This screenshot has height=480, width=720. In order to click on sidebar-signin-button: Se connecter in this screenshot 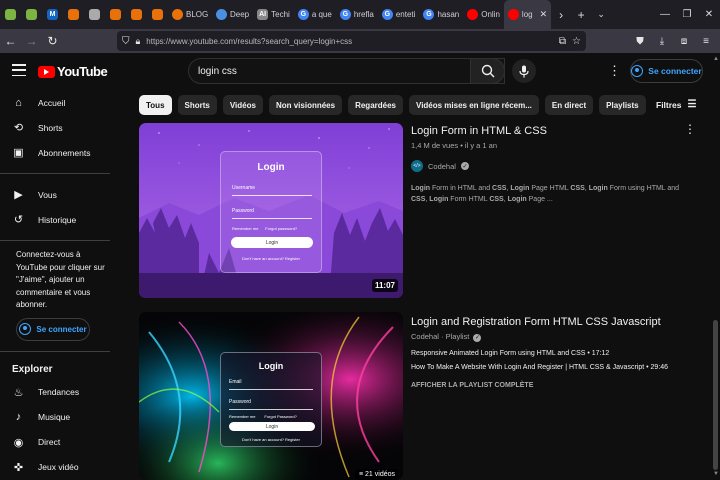, I will do `click(53, 329)`.